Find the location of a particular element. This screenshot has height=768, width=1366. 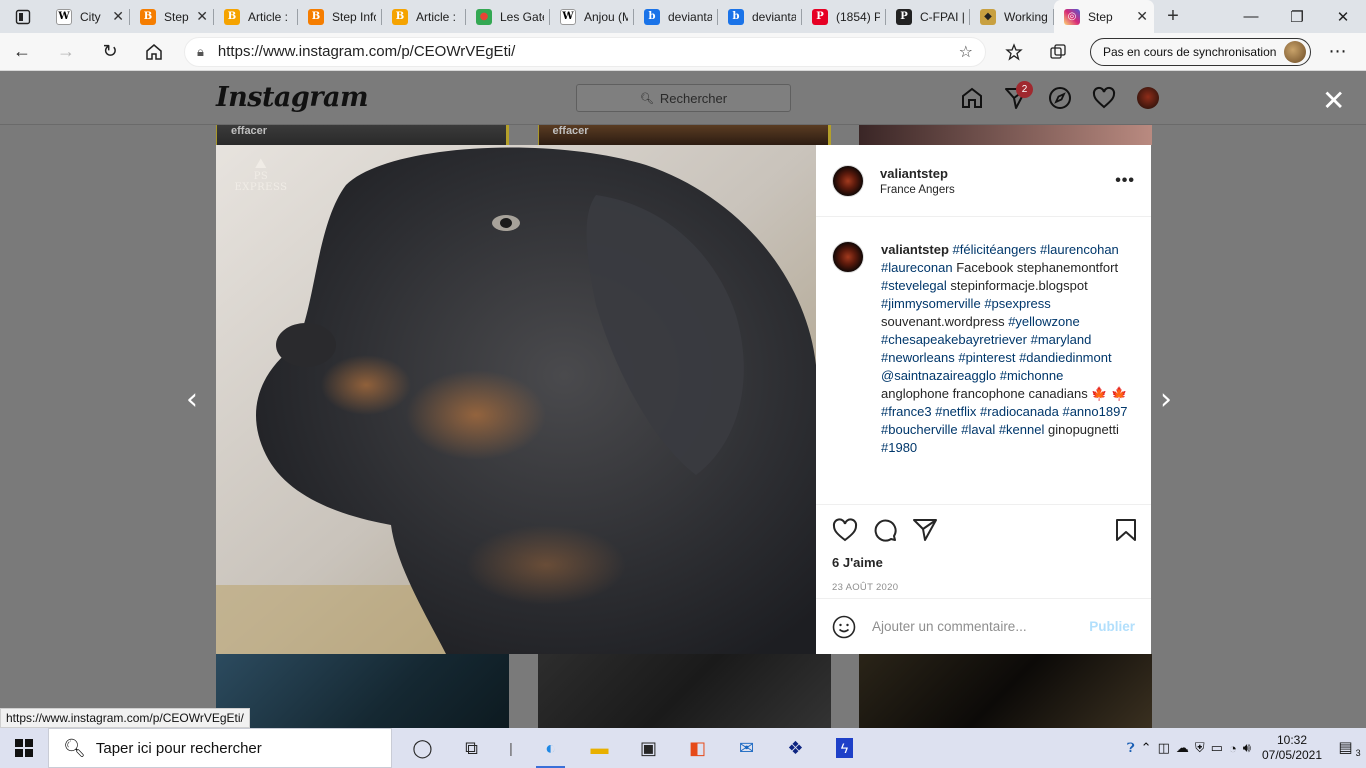

browser-tab: B Step ✕ is located at coordinates (172, 16).